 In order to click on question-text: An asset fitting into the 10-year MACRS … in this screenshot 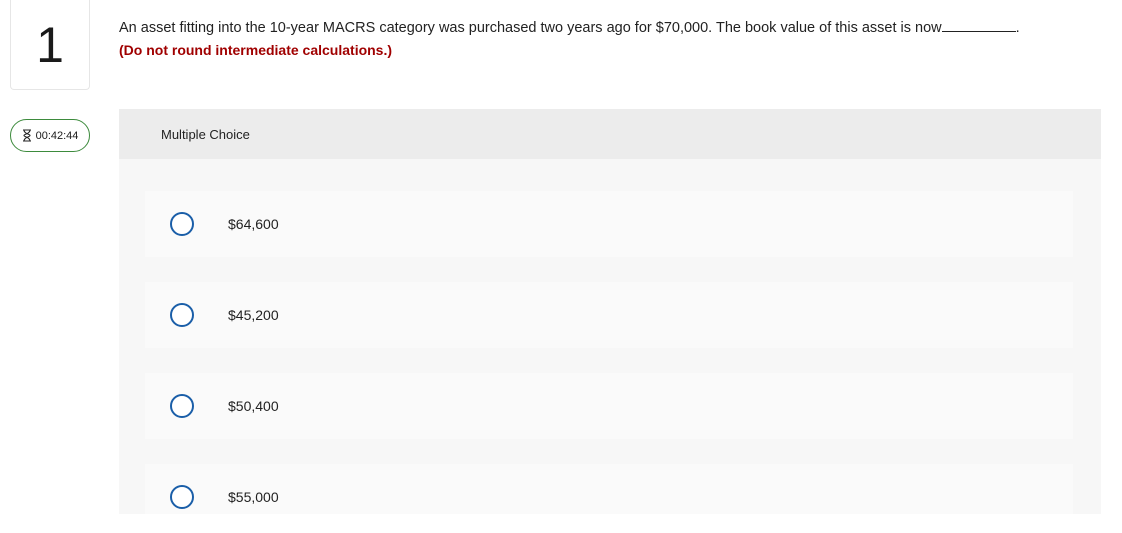, I will do `click(530, 28)`.